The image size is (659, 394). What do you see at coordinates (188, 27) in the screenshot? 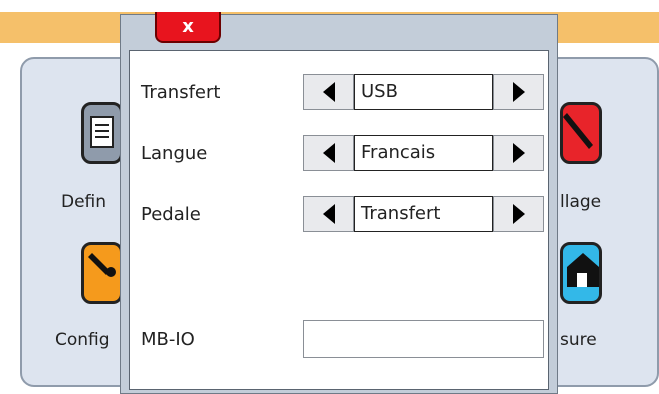
I see `close-button: x` at bounding box center [188, 27].